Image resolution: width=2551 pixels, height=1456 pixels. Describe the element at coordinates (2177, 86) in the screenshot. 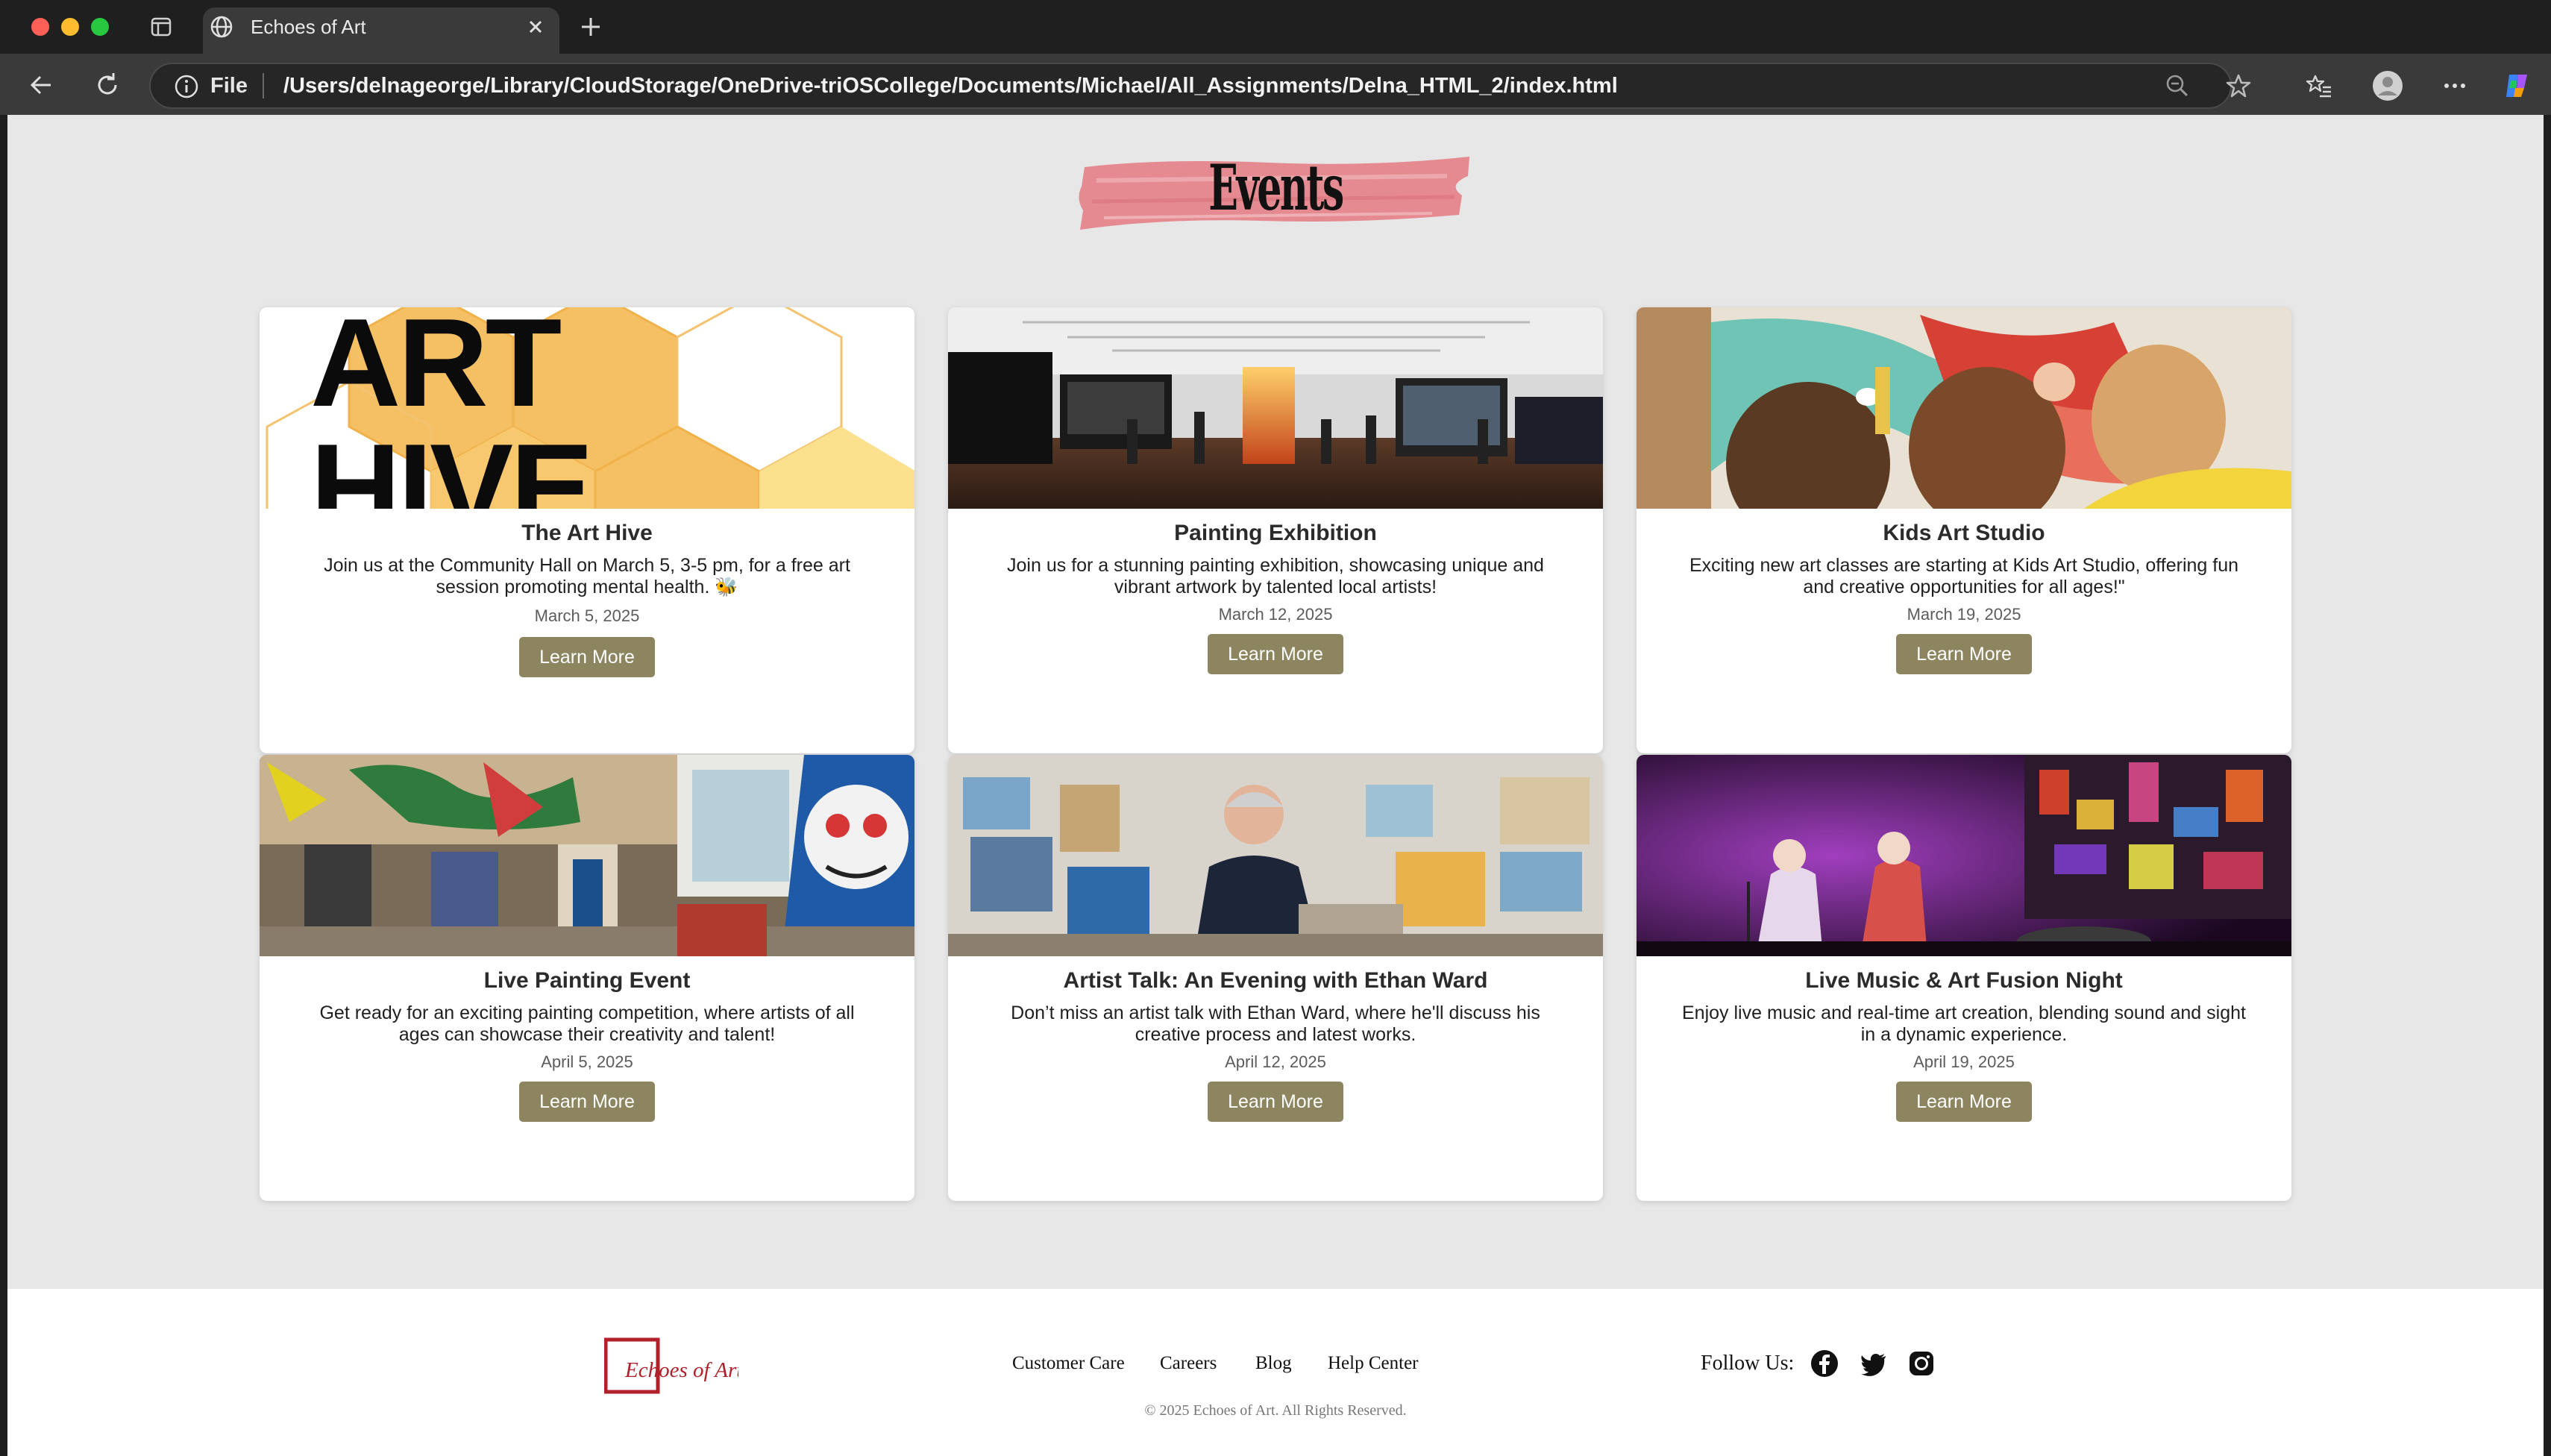

I see `zoom-out-icon` at that location.